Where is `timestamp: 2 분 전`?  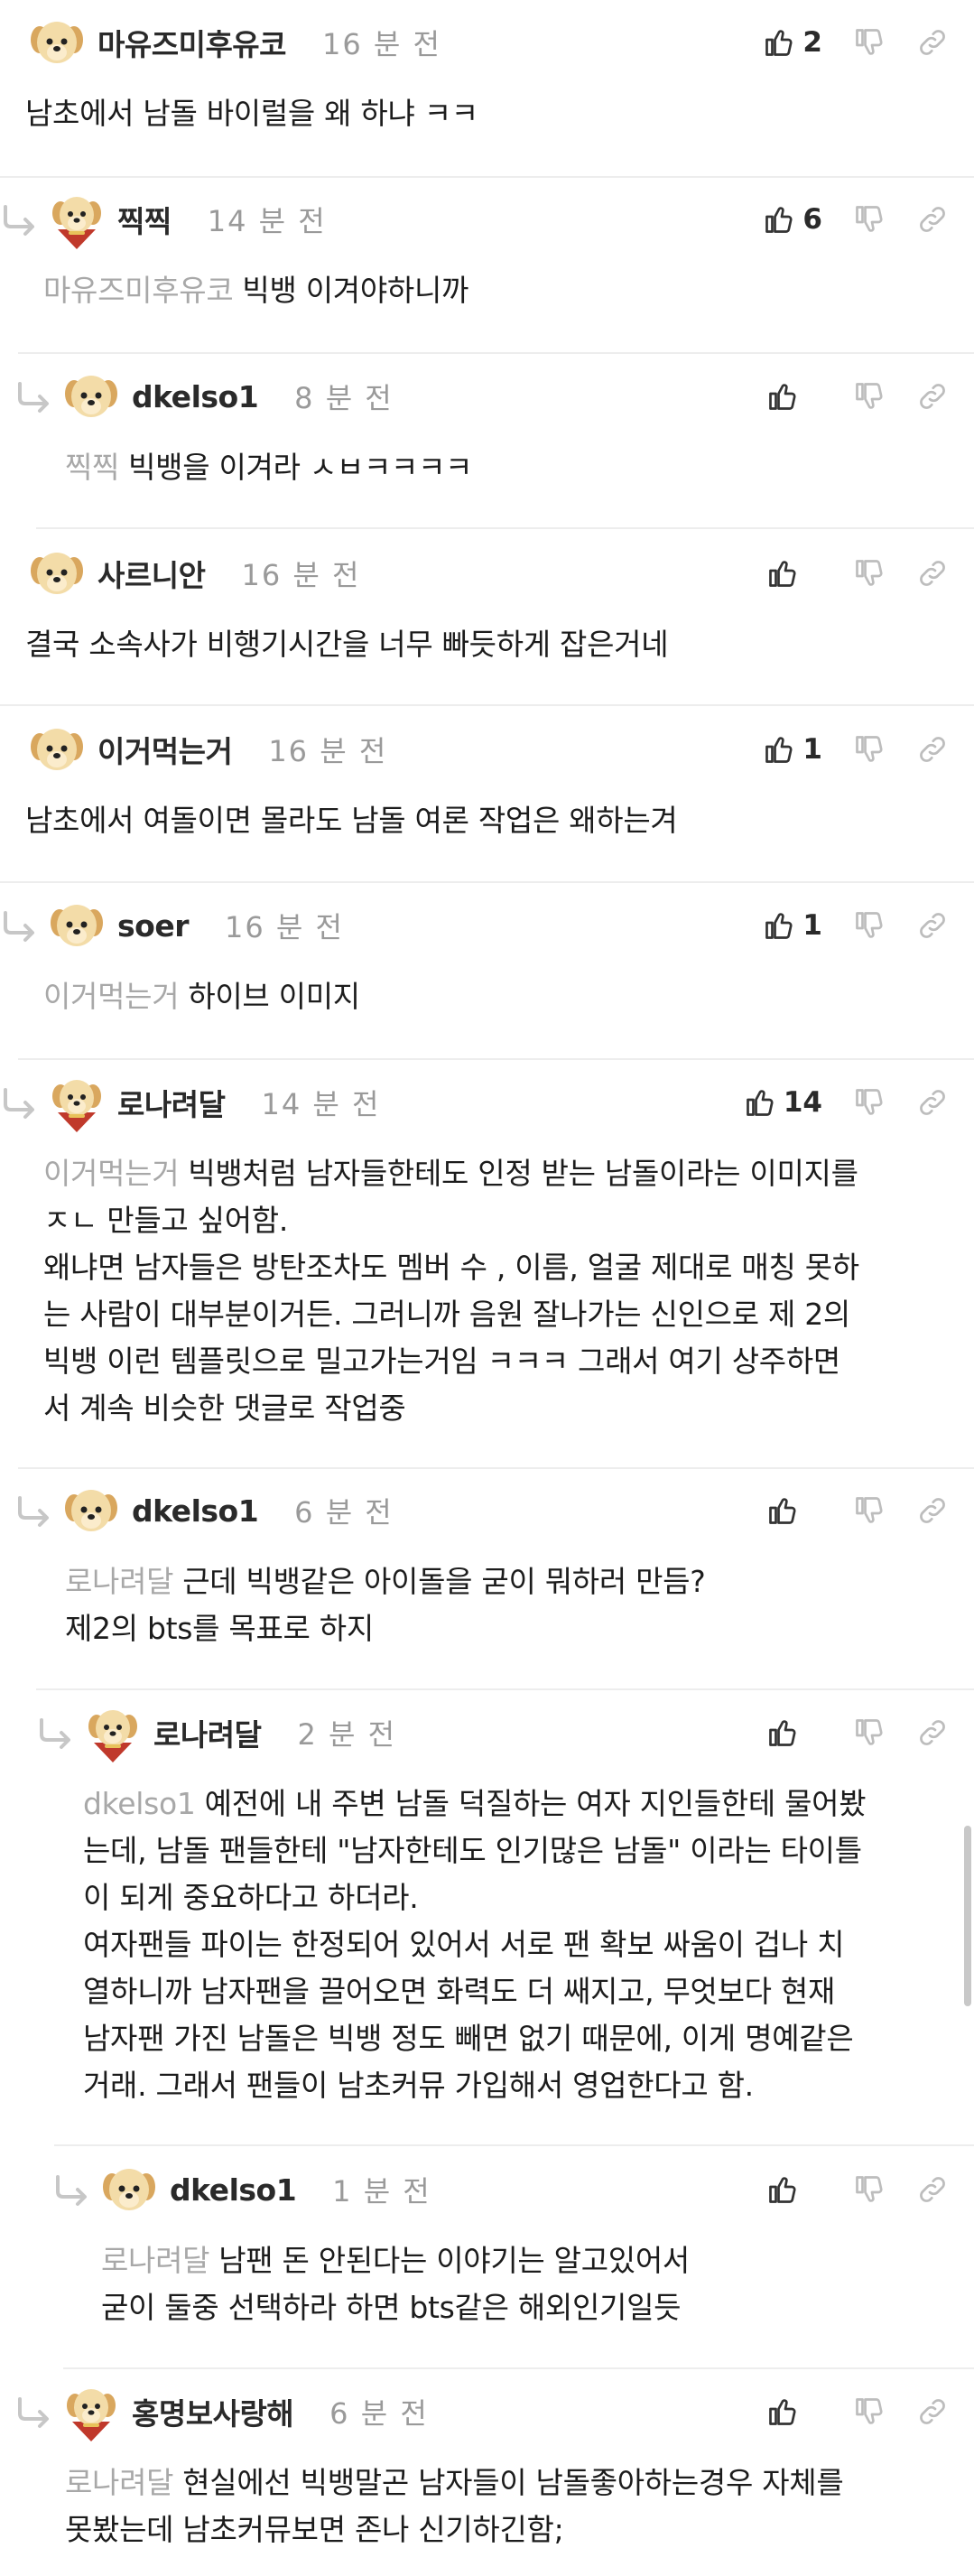
timestamp: 2 분 전 is located at coordinates (347, 1734).